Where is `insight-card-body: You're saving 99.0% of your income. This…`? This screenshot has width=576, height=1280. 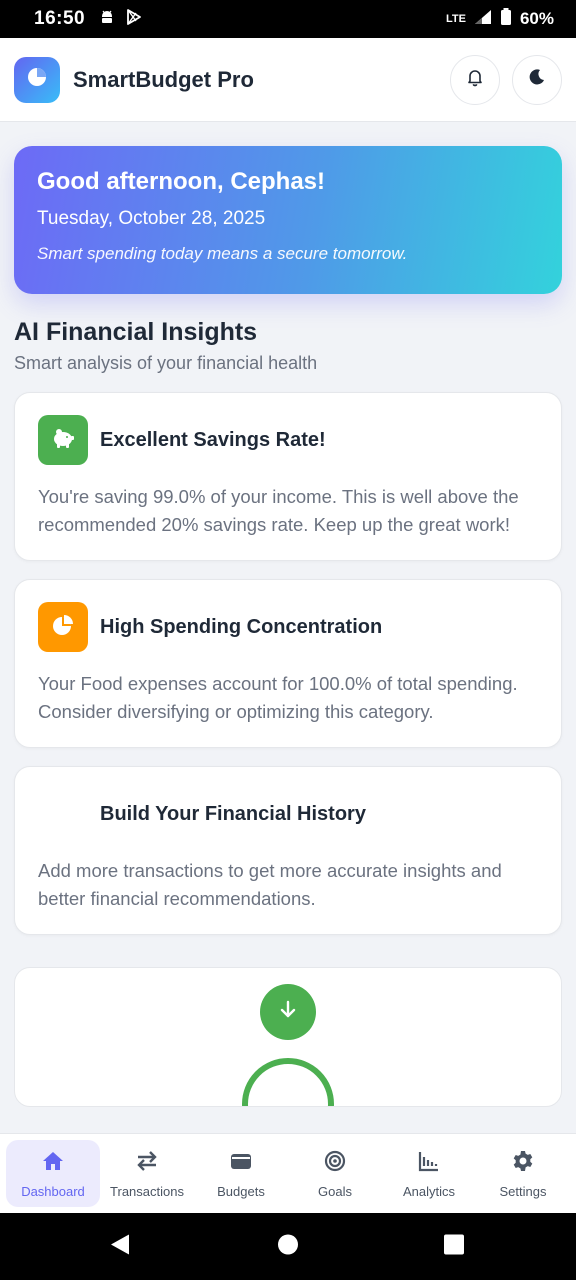 insight-card-body: You're saving 99.0% of your income. This… is located at coordinates (278, 510).